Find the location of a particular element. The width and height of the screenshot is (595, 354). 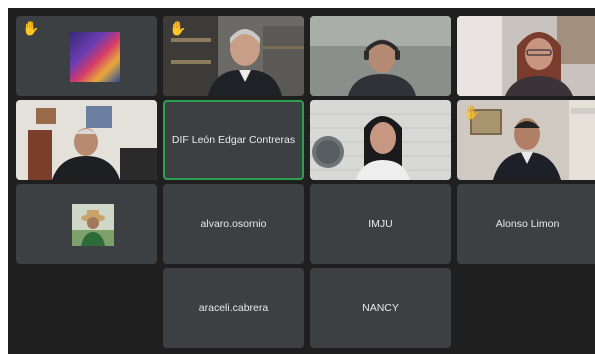

participant-name: NANCY is located at coordinates (380, 308).